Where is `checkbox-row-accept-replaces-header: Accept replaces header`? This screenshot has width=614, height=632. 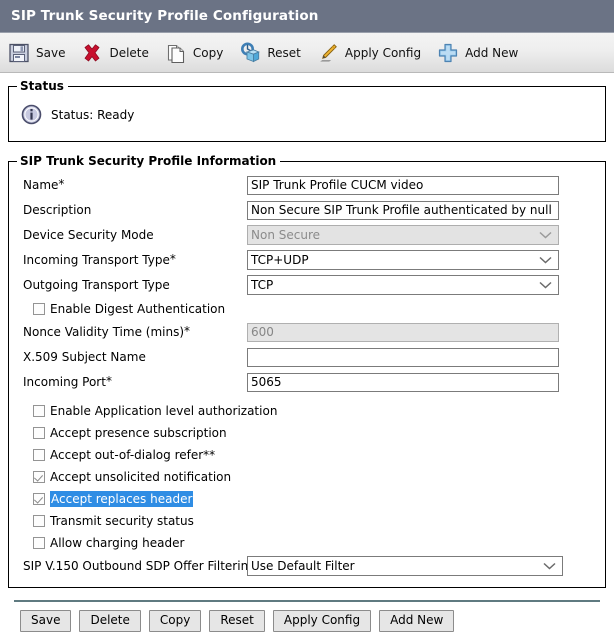
checkbox-row-accept-replaces-header: Accept replaces header is located at coordinates (307, 499).